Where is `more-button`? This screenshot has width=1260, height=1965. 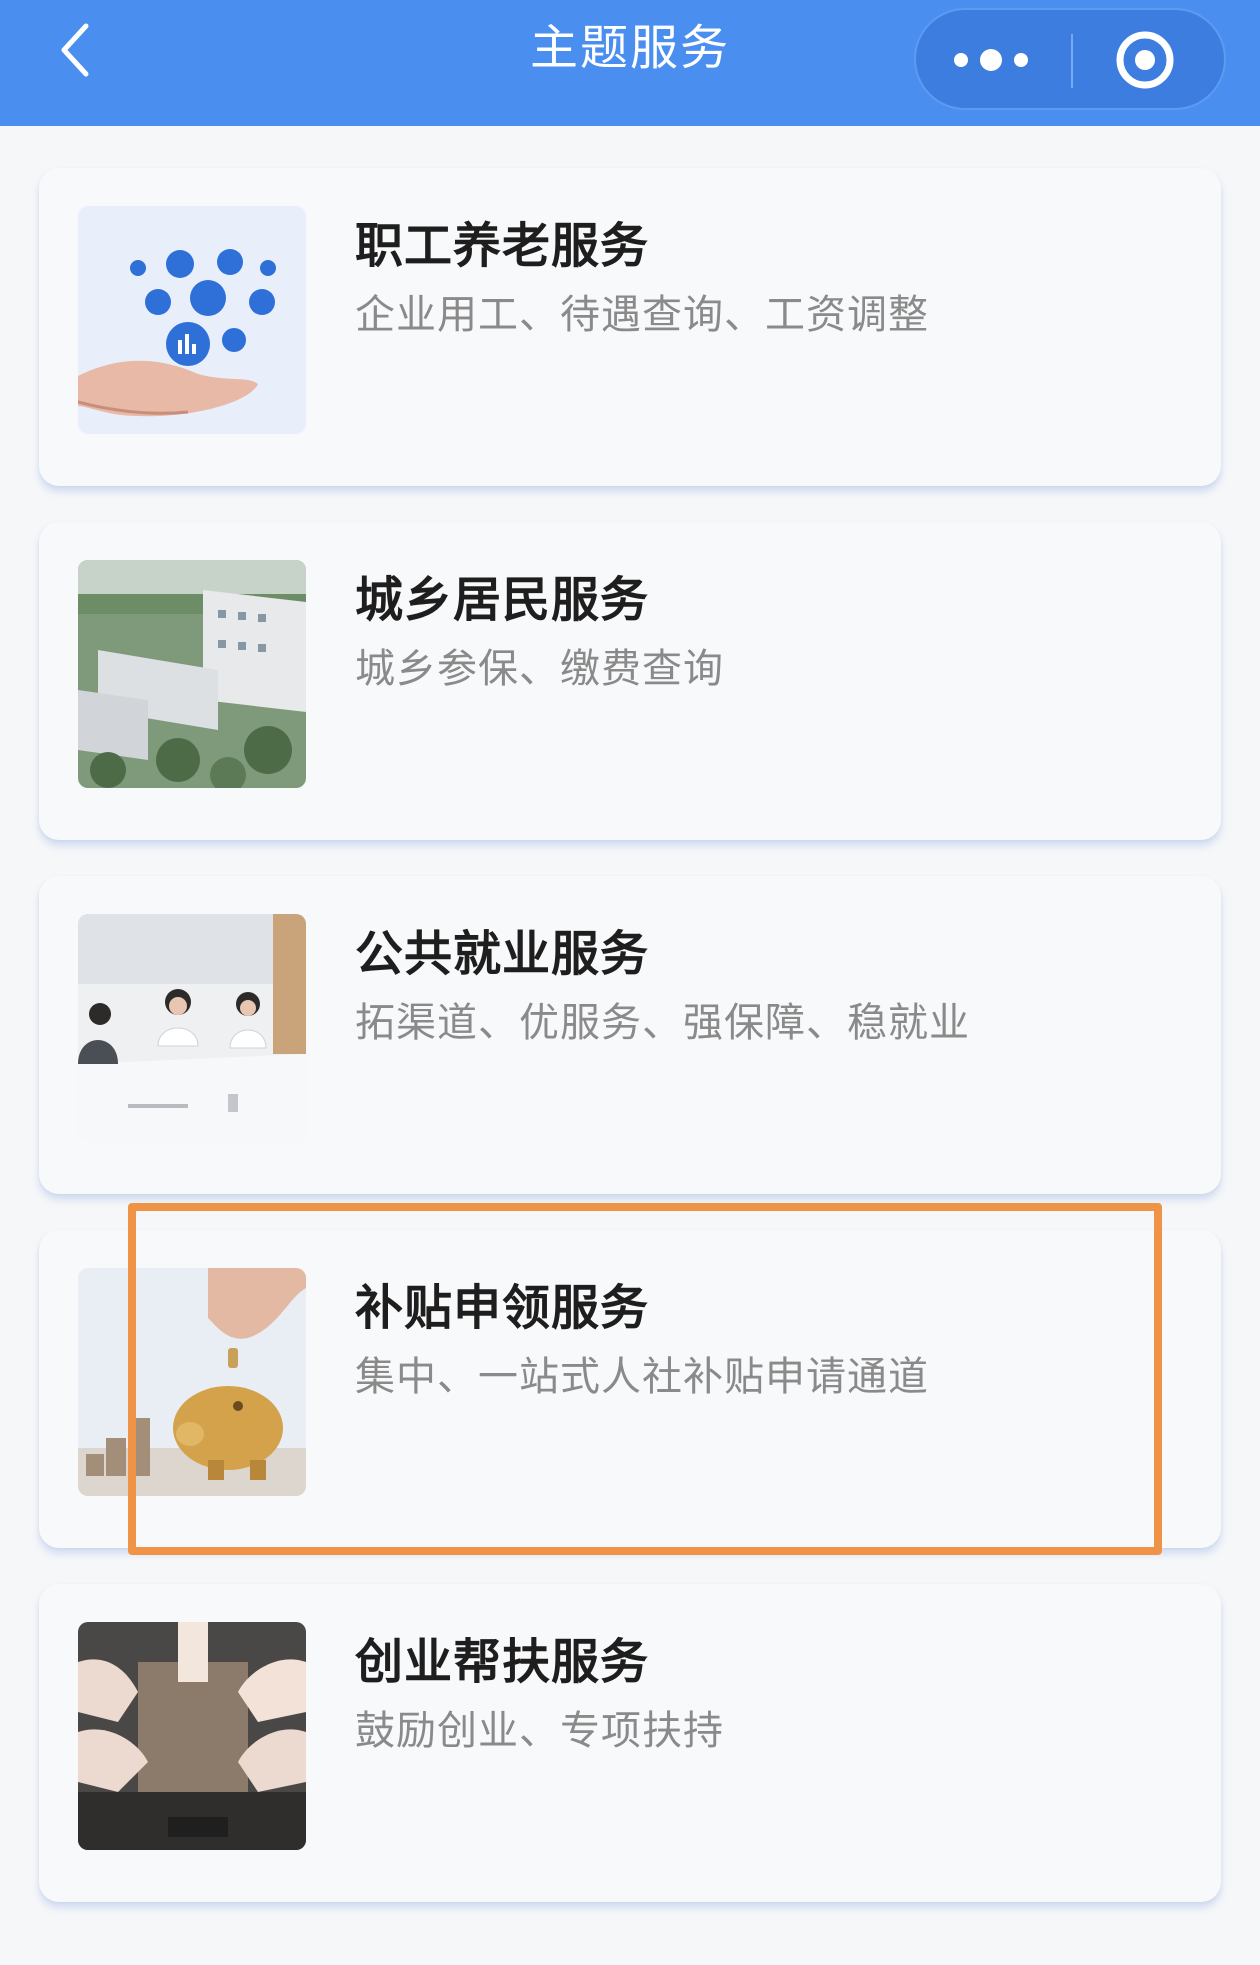
more-button is located at coordinates (993, 59).